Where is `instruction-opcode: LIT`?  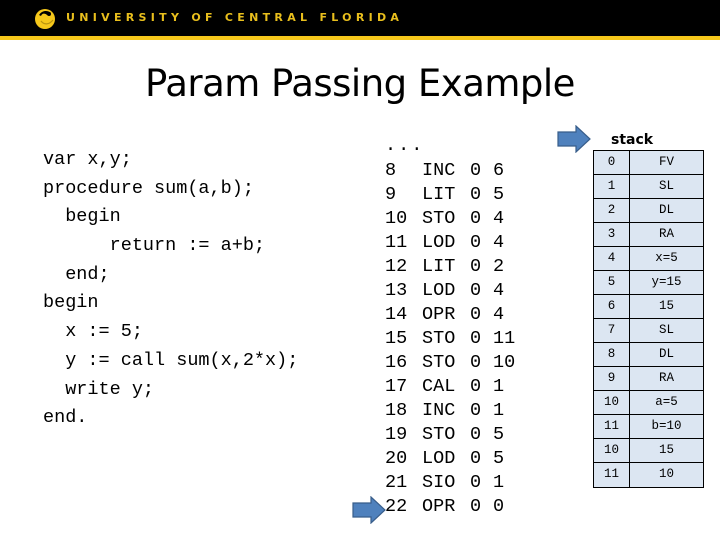
instruction-opcode: LIT is located at coordinates (439, 266).